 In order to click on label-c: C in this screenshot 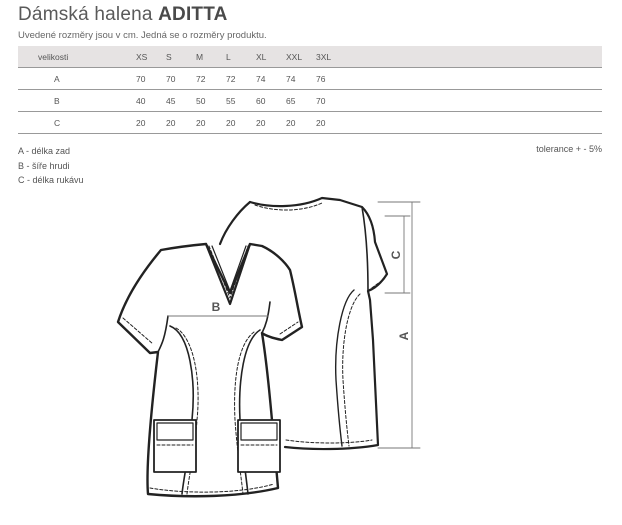, I will do `click(396, 254)`.